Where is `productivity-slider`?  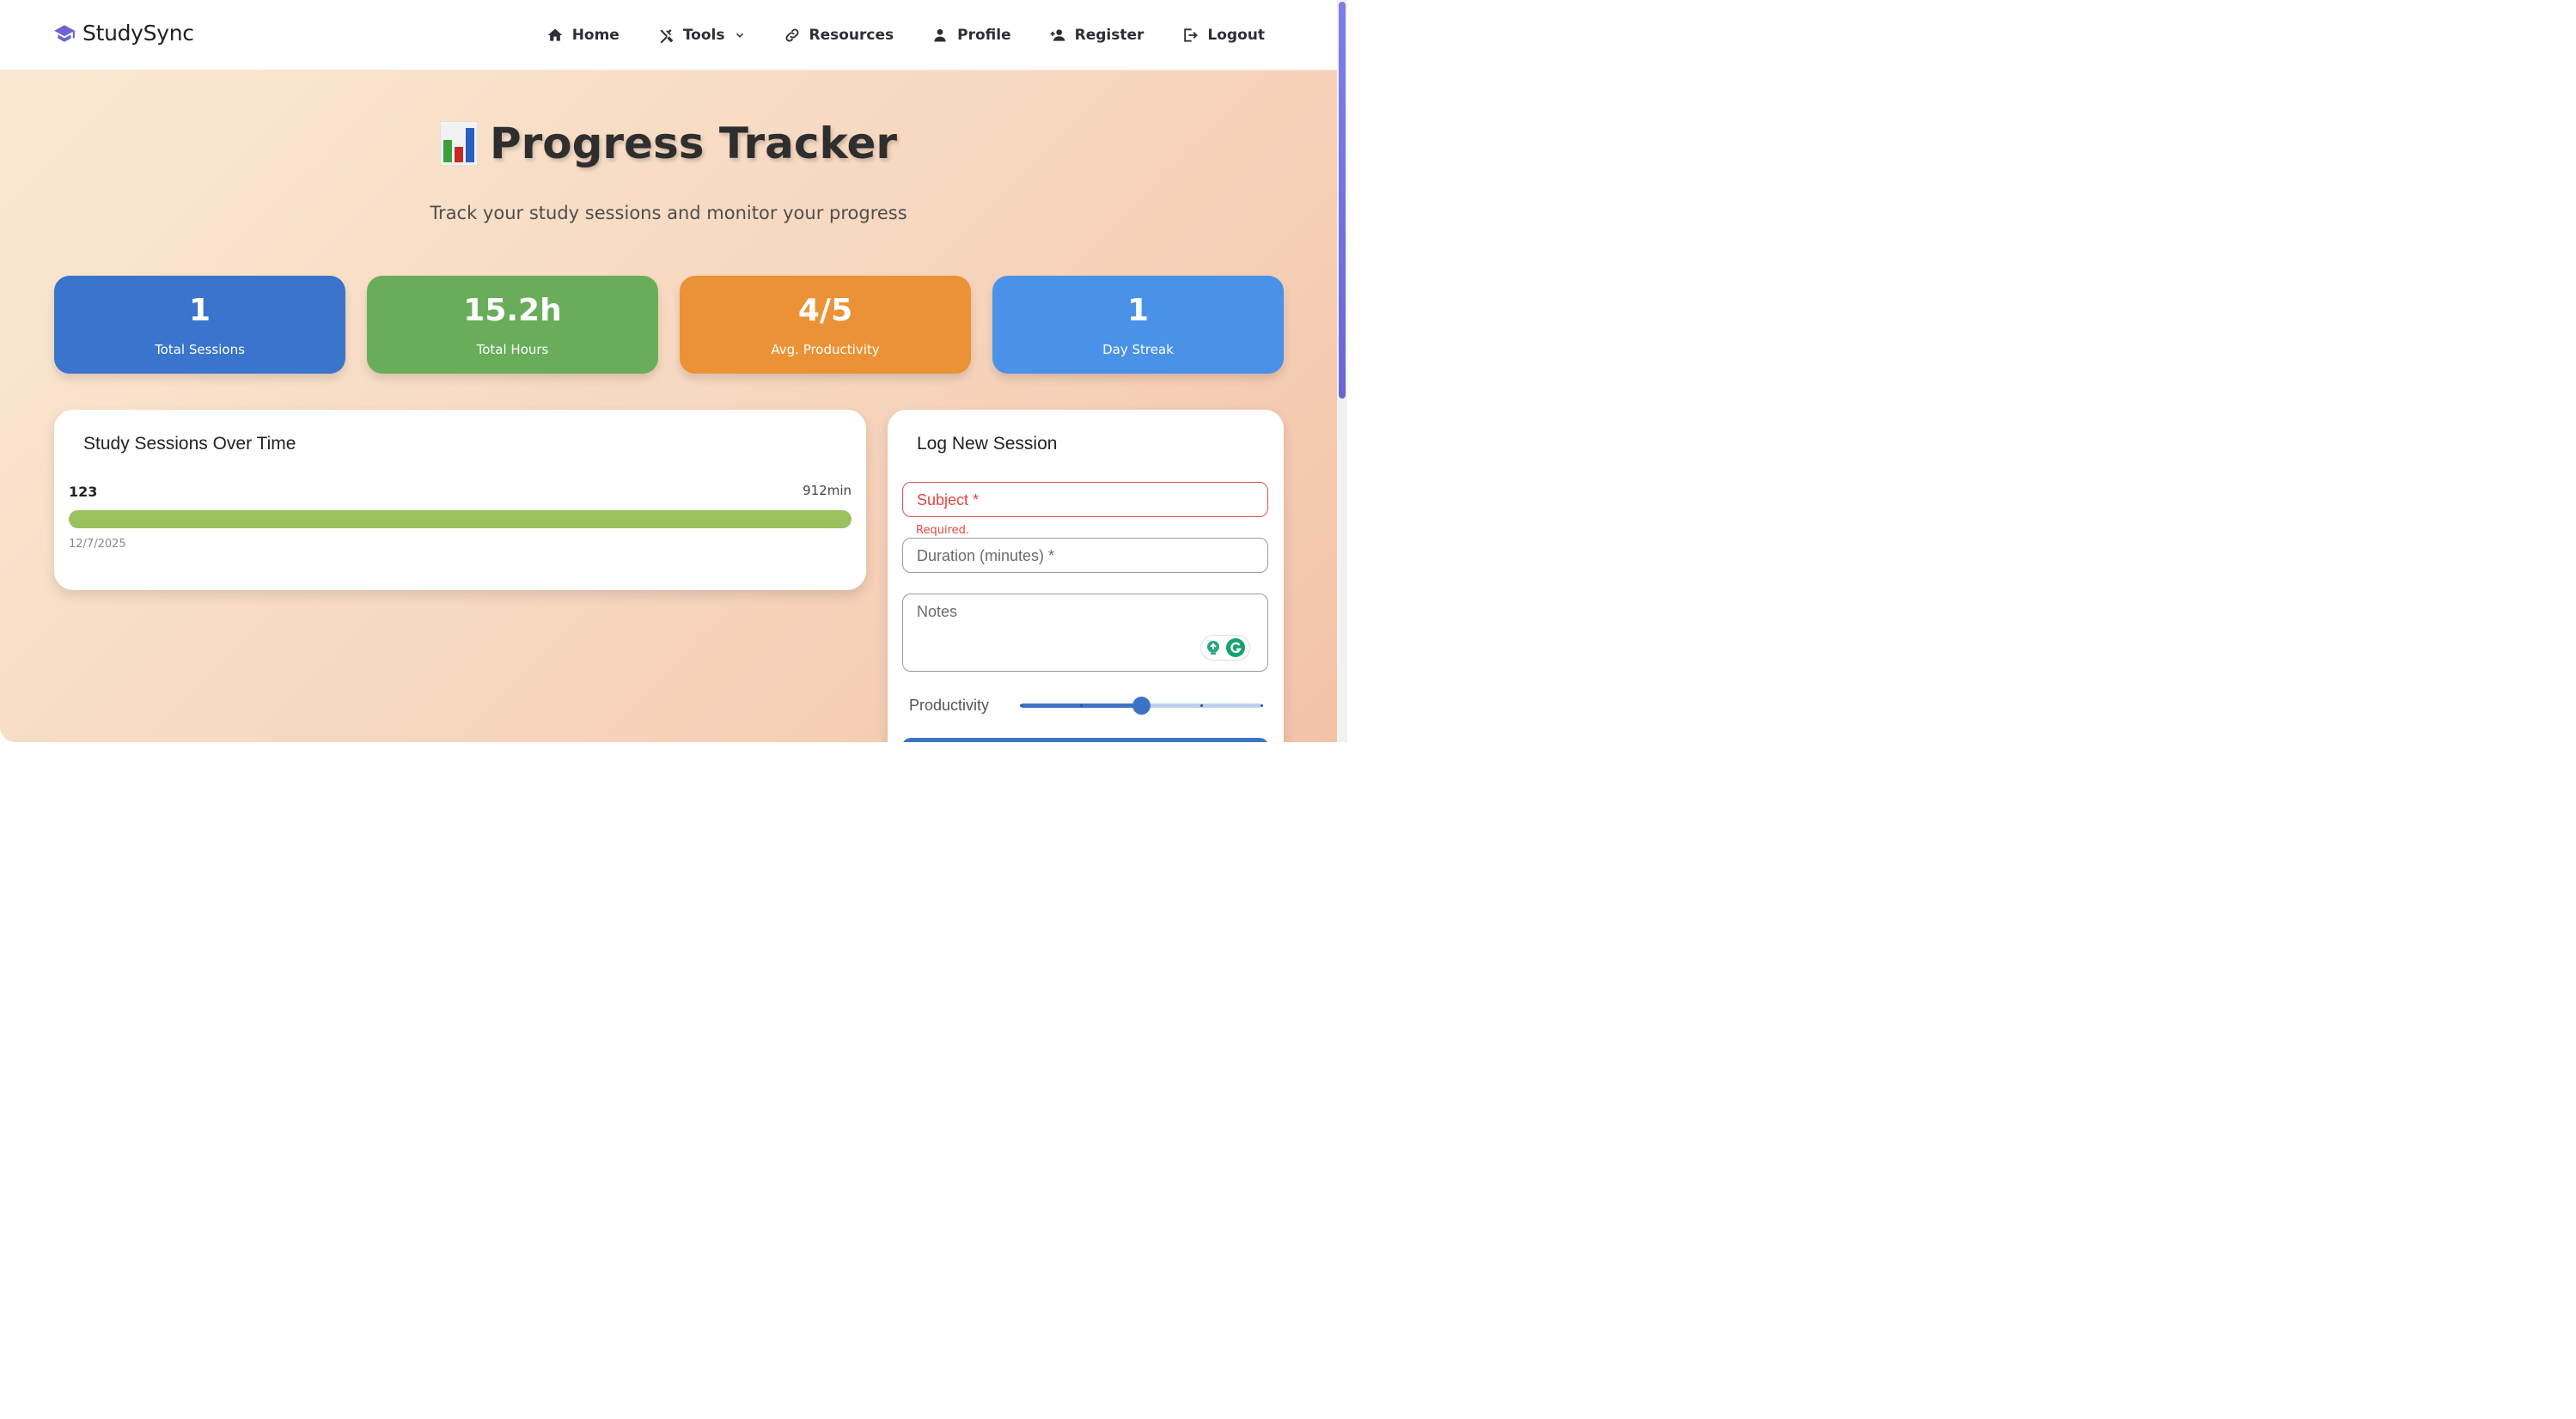 productivity-slider is located at coordinates (1141, 706).